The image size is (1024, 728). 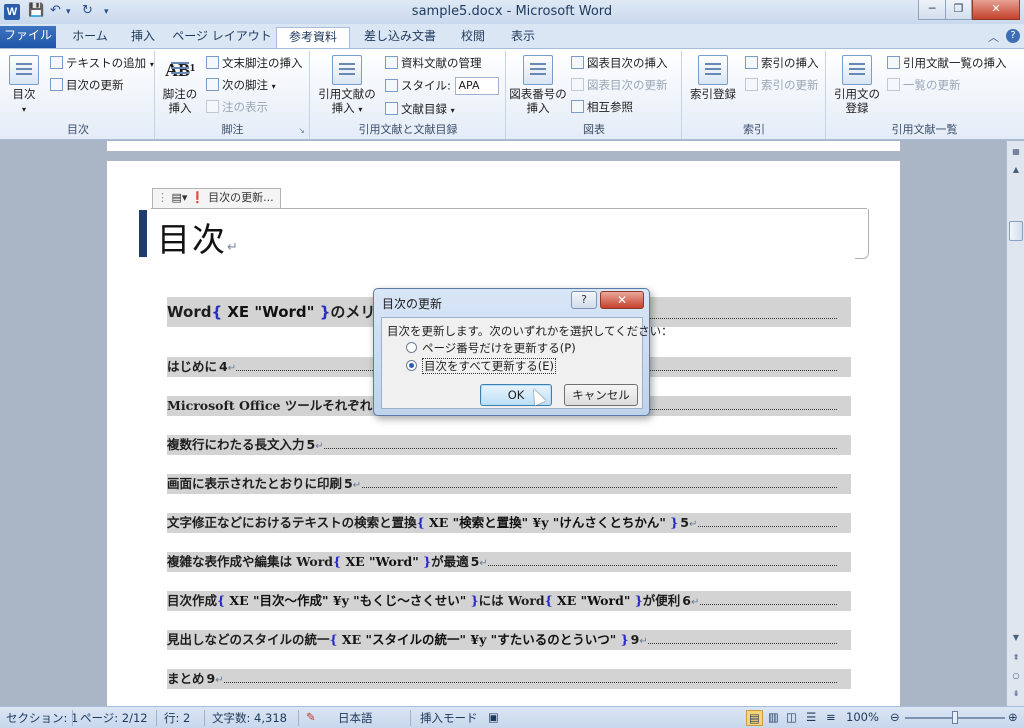 What do you see at coordinates (509, 209) in the screenshot?
I see `toc-content-control-border` at bounding box center [509, 209].